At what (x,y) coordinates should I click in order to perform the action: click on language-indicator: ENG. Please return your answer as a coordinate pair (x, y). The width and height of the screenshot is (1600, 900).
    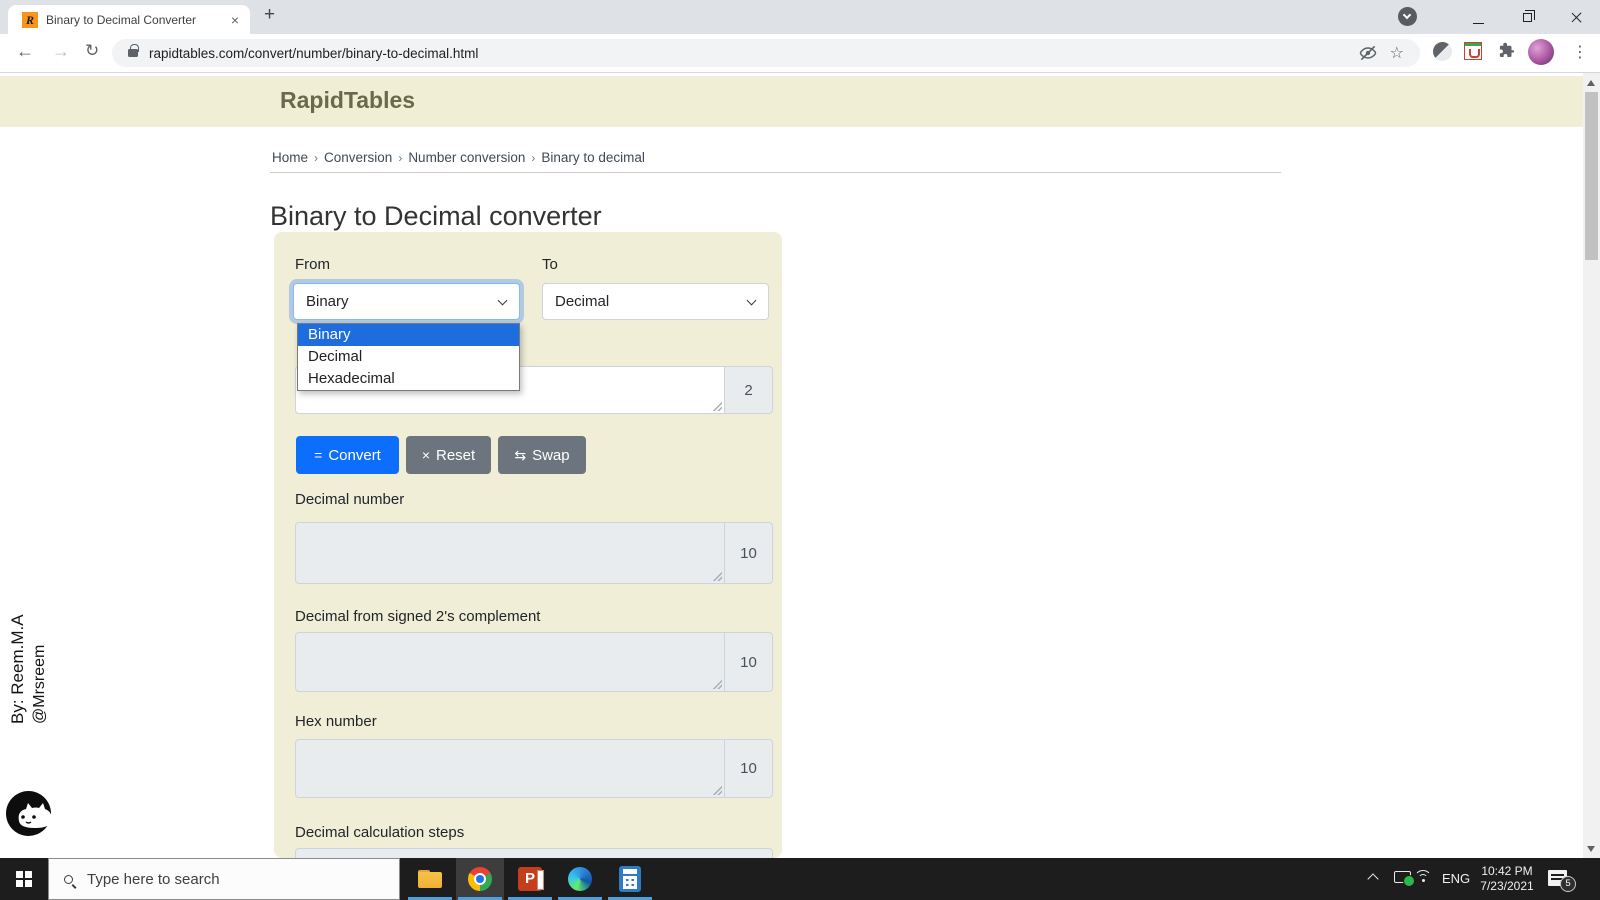
    Looking at the image, I should click on (1456, 878).